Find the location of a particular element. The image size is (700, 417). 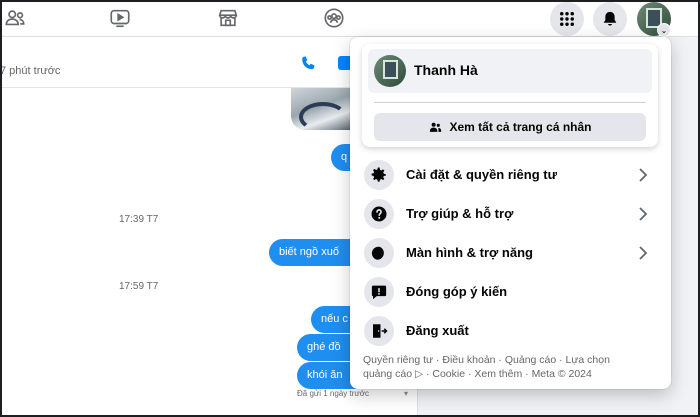

gear-icon is located at coordinates (379, 174).